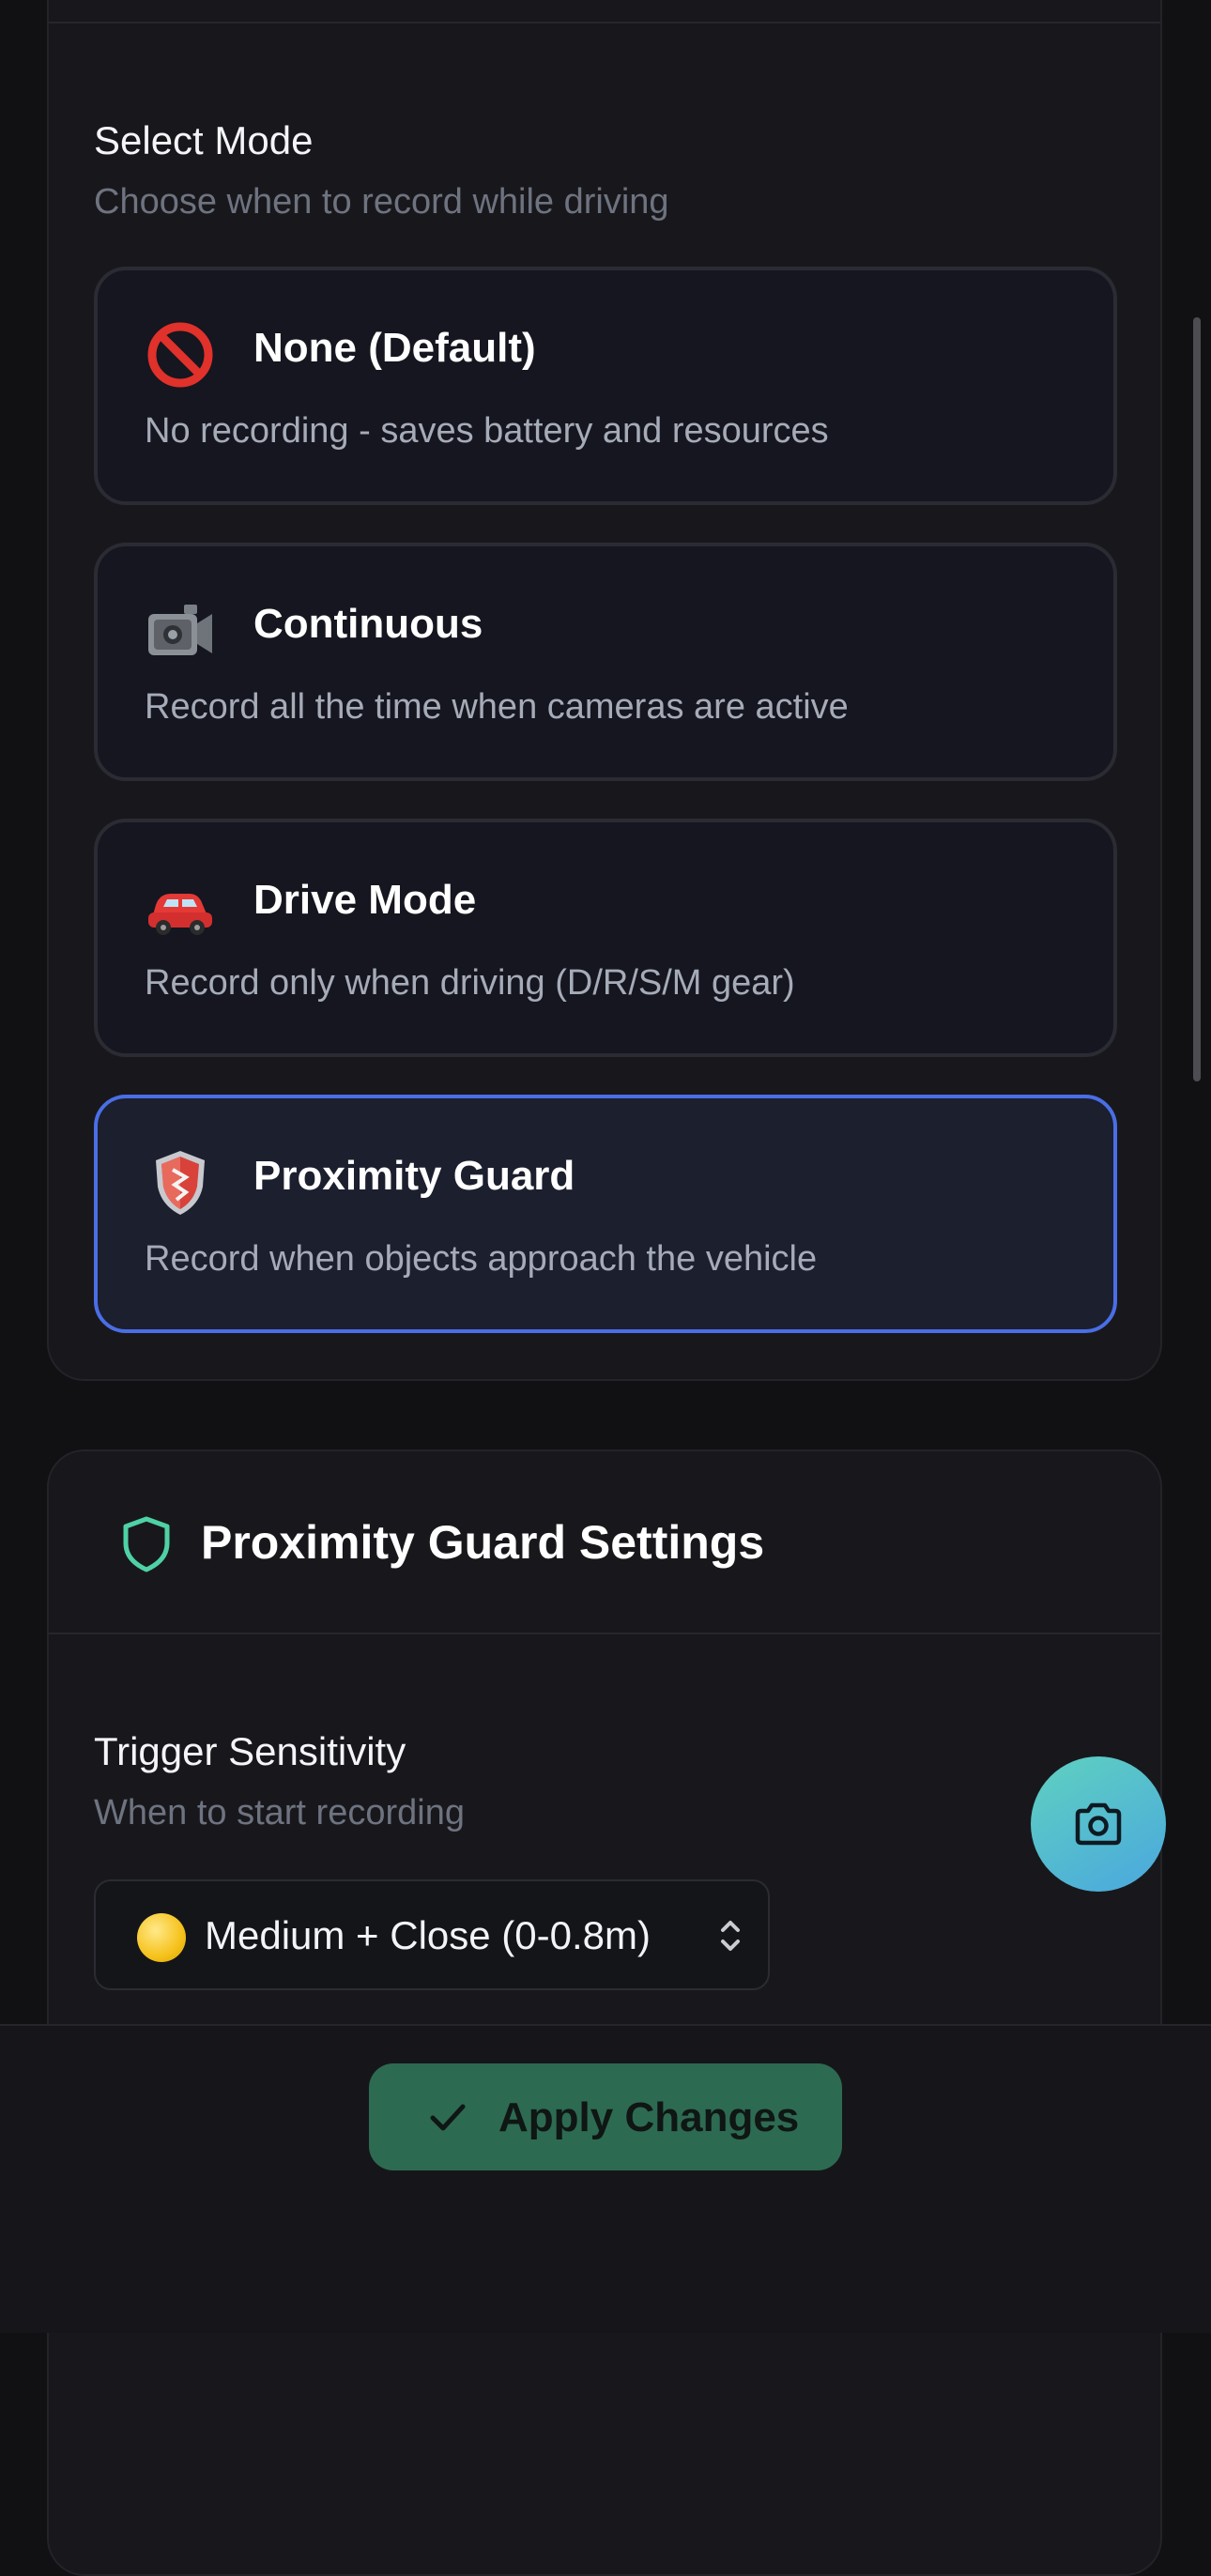 Image resolution: width=1211 pixels, height=2576 pixels. I want to click on apply-changes-button: Apply Changes, so click(605, 2117).